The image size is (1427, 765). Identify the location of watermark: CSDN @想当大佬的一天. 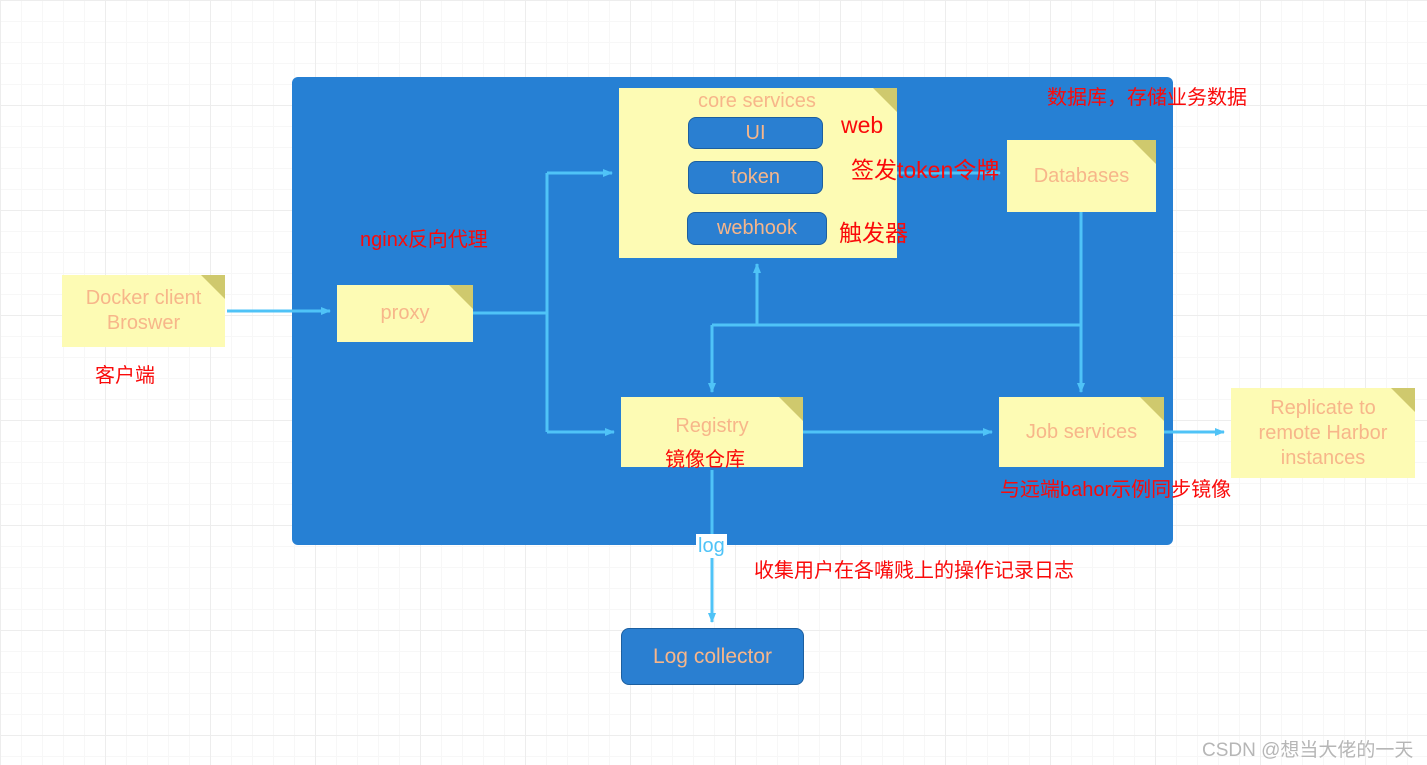
(1308, 750).